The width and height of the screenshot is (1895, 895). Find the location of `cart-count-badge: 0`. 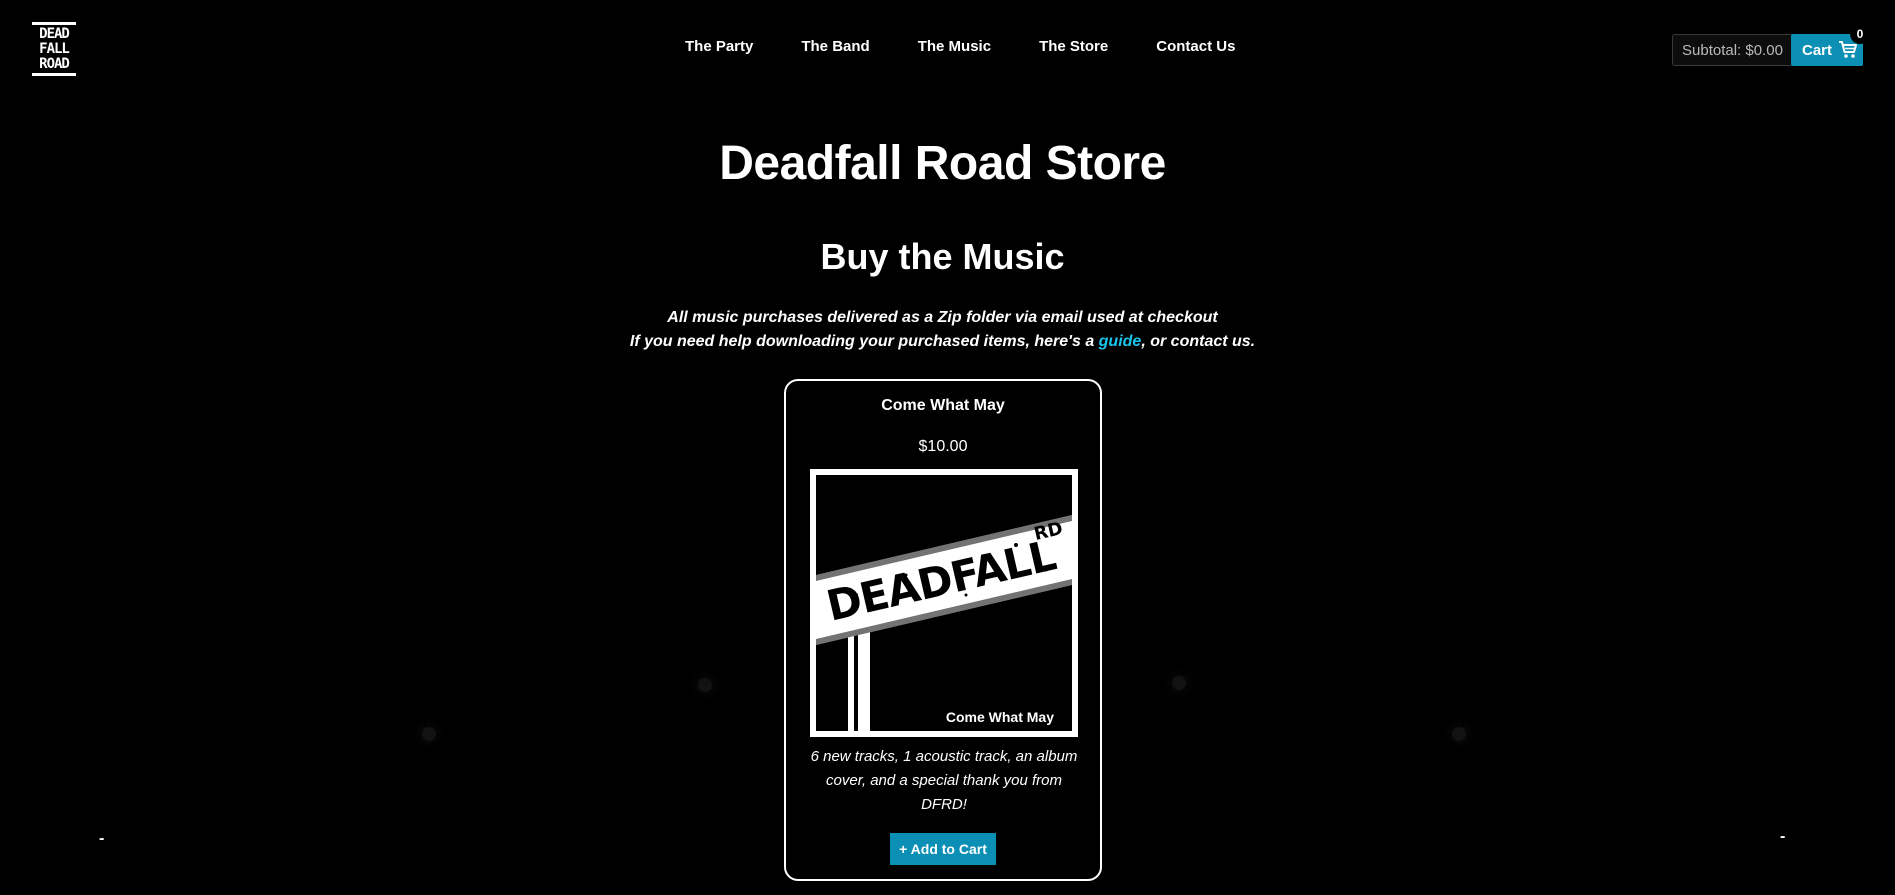

cart-count-badge: 0 is located at coordinates (1860, 34).